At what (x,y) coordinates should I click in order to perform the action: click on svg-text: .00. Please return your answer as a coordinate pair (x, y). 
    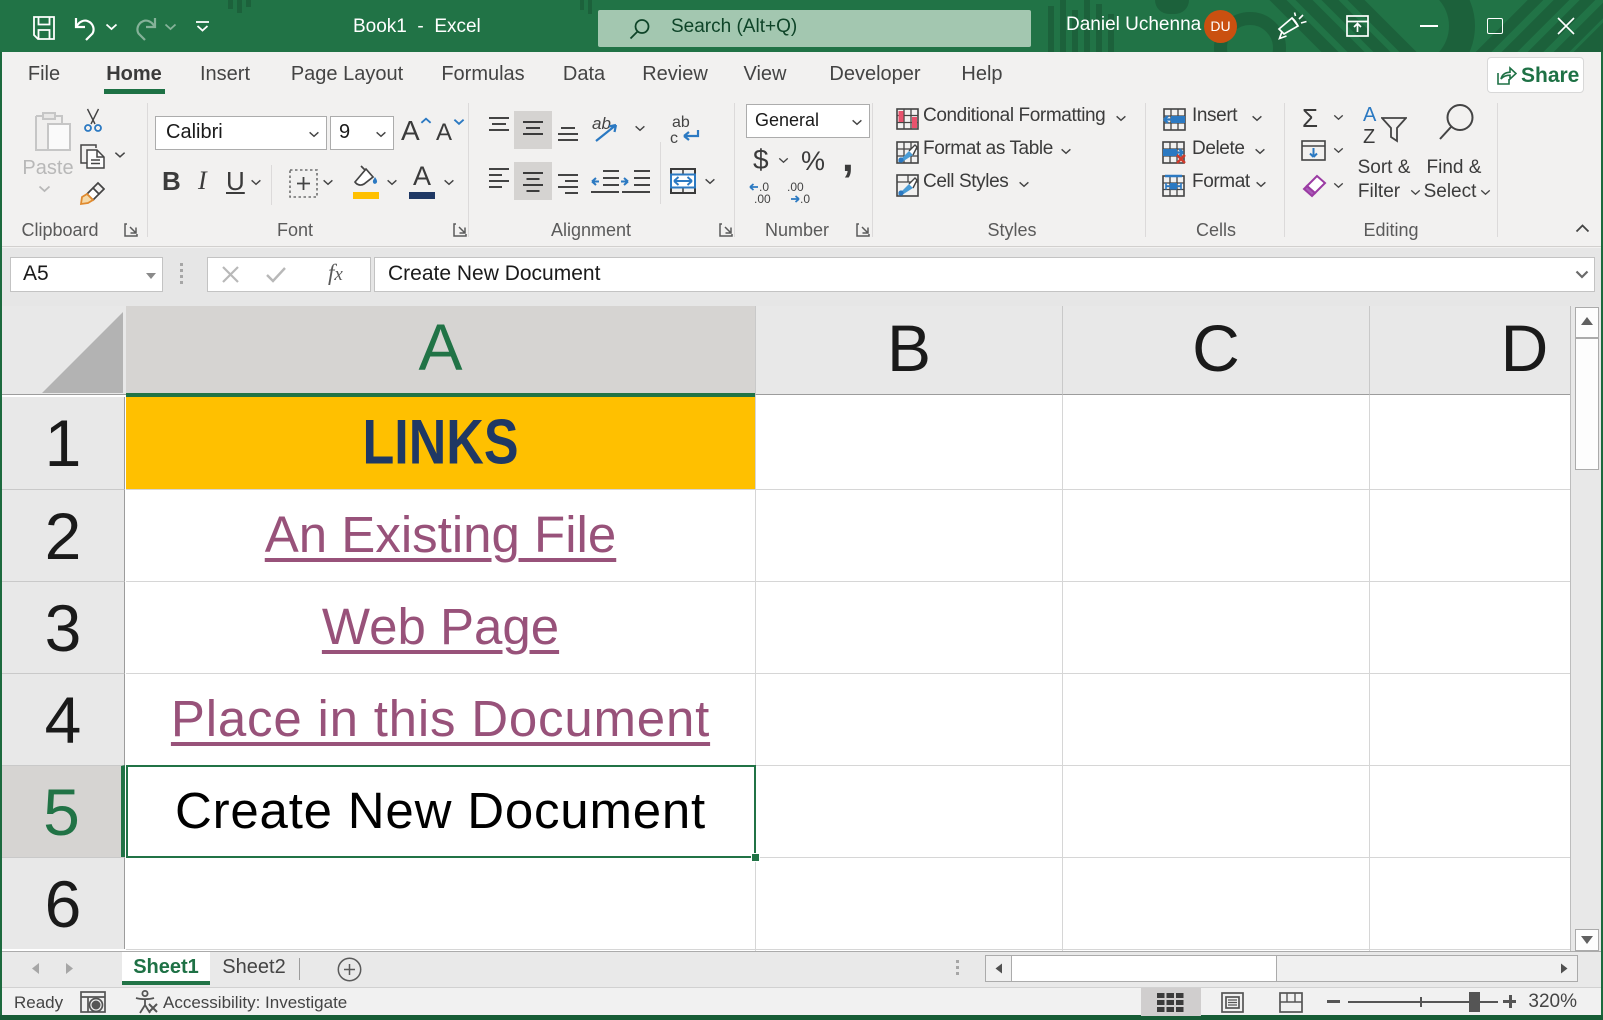
    Looking at the image, I should click on (762, 198).